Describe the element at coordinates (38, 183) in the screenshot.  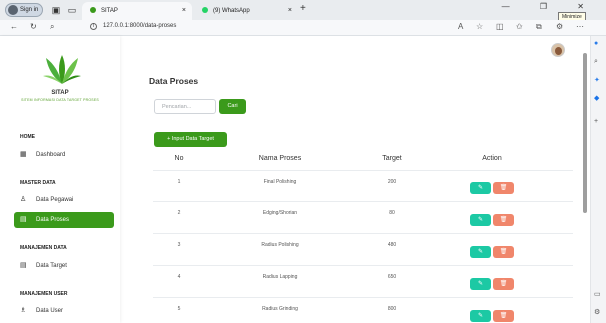
I see `section-master-data: MASTER DATA` at that location.